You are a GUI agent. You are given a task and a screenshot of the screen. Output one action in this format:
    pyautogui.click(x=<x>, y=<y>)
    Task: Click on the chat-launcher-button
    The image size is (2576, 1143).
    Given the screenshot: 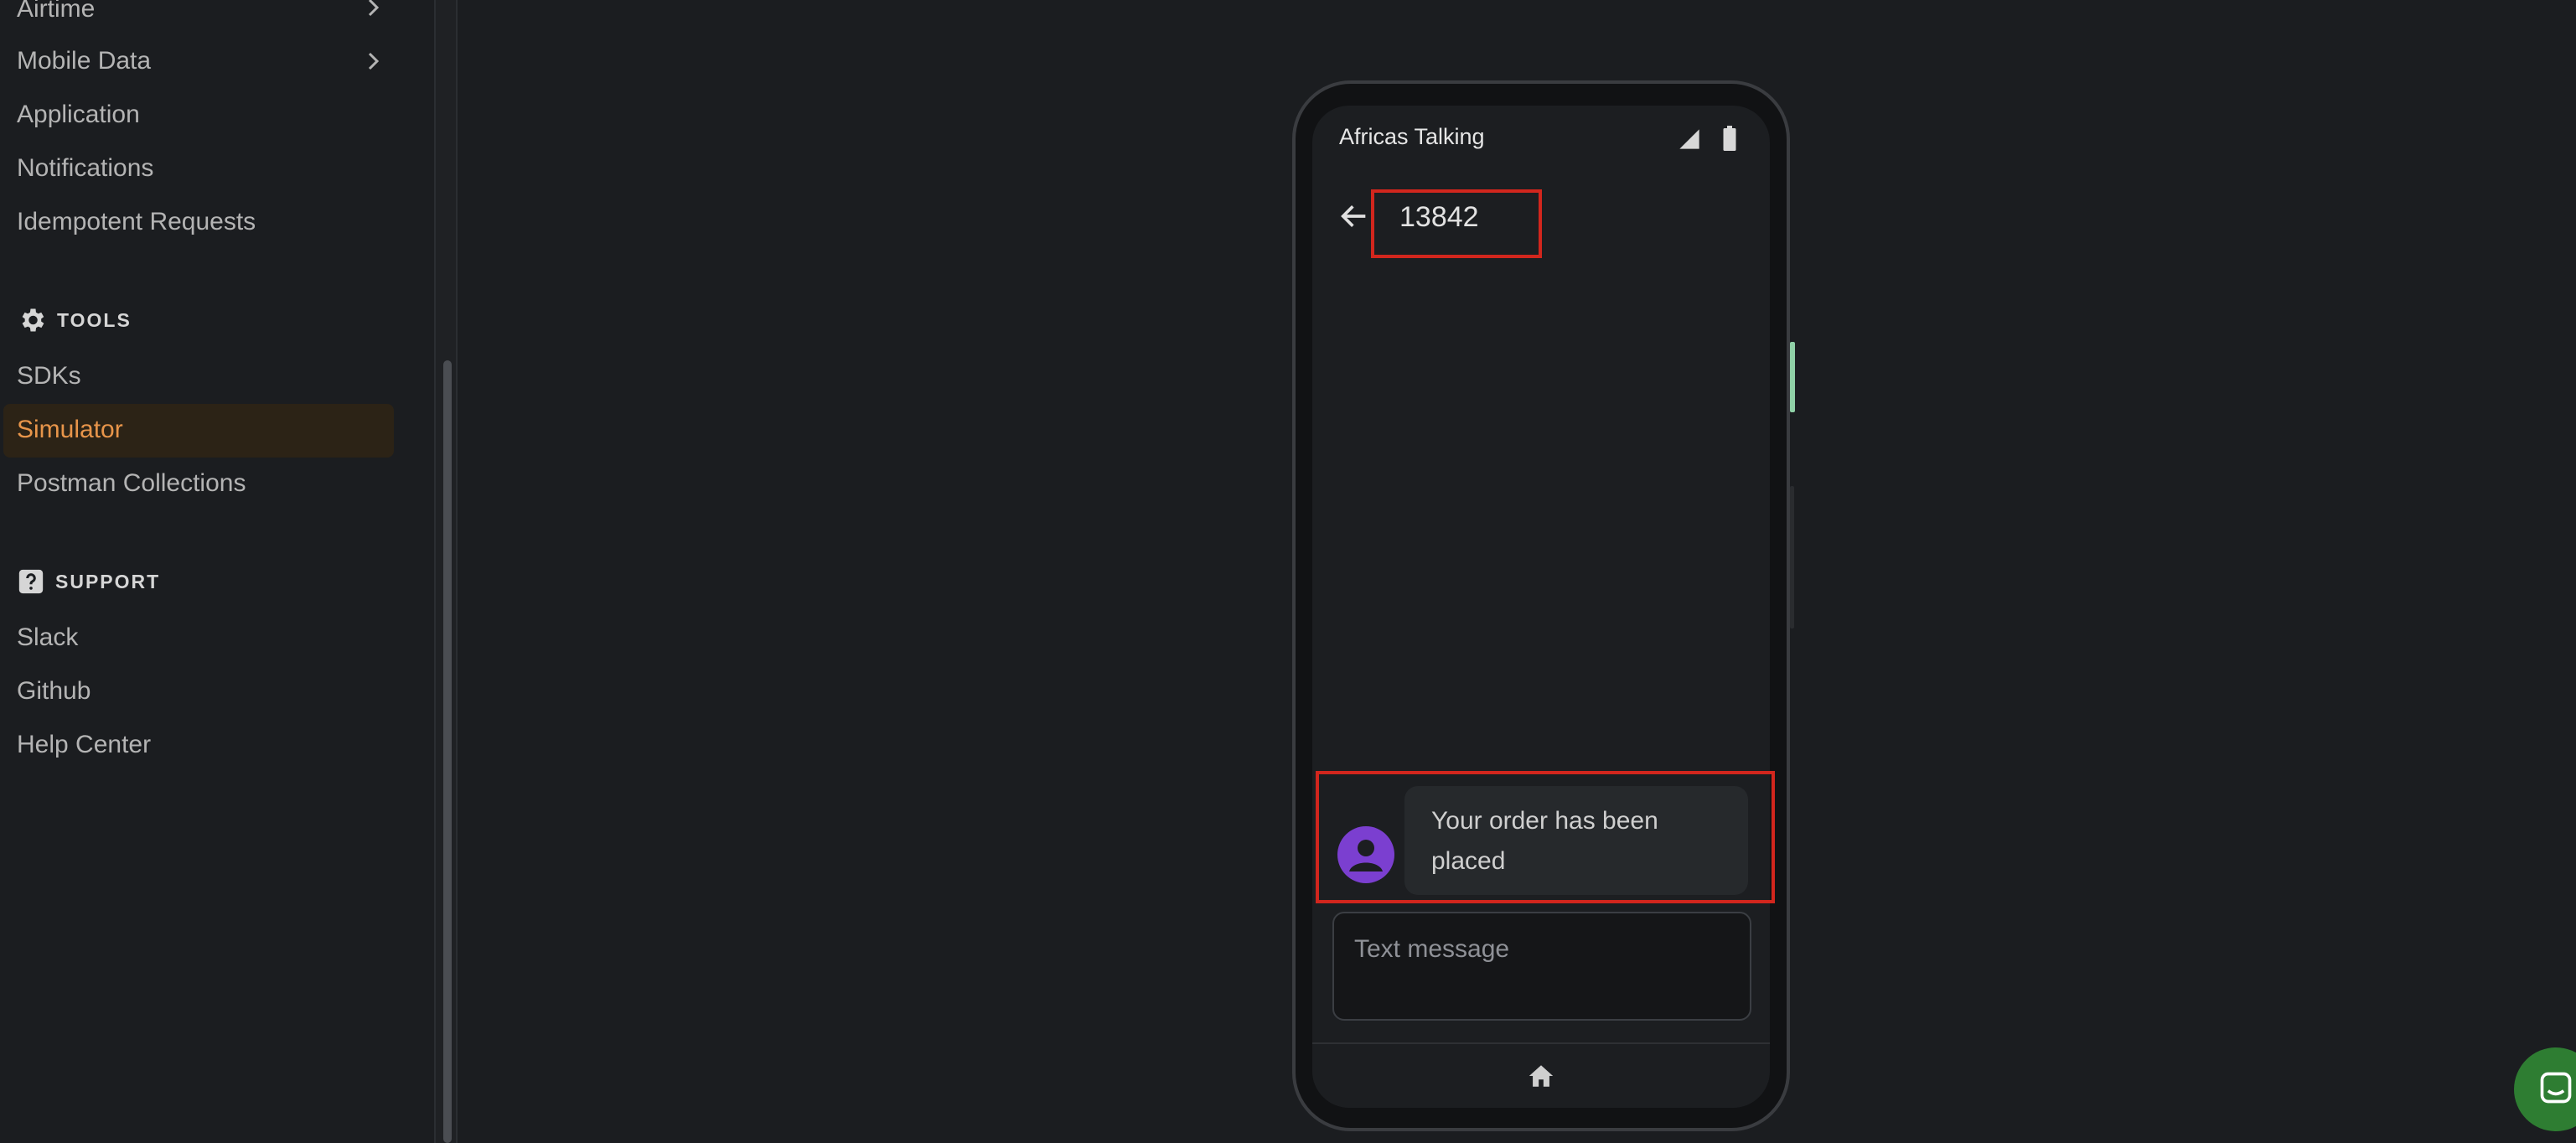 What is the action you would take?
    pyautogui.click(x=2545, y=1089)
    